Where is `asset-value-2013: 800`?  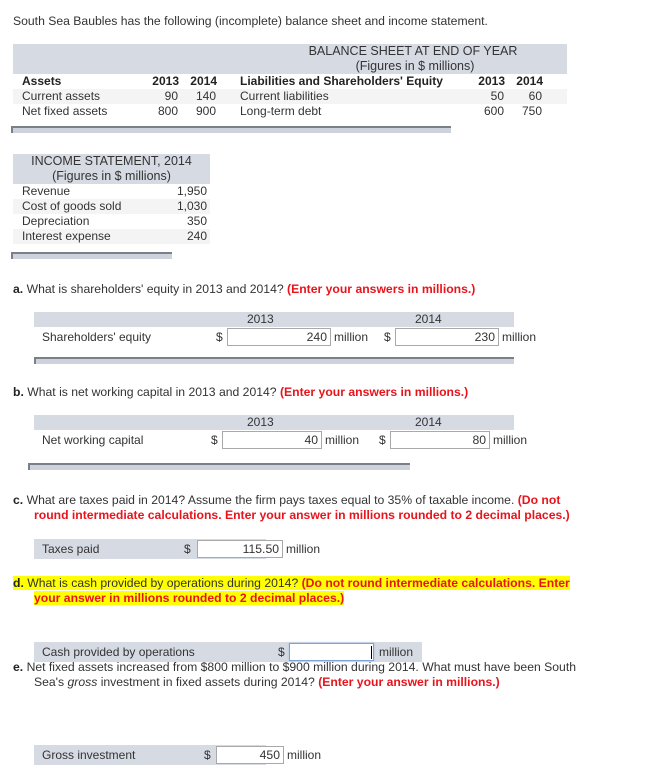 asset-value-2013: 800 is located at coordinates (167, 111).